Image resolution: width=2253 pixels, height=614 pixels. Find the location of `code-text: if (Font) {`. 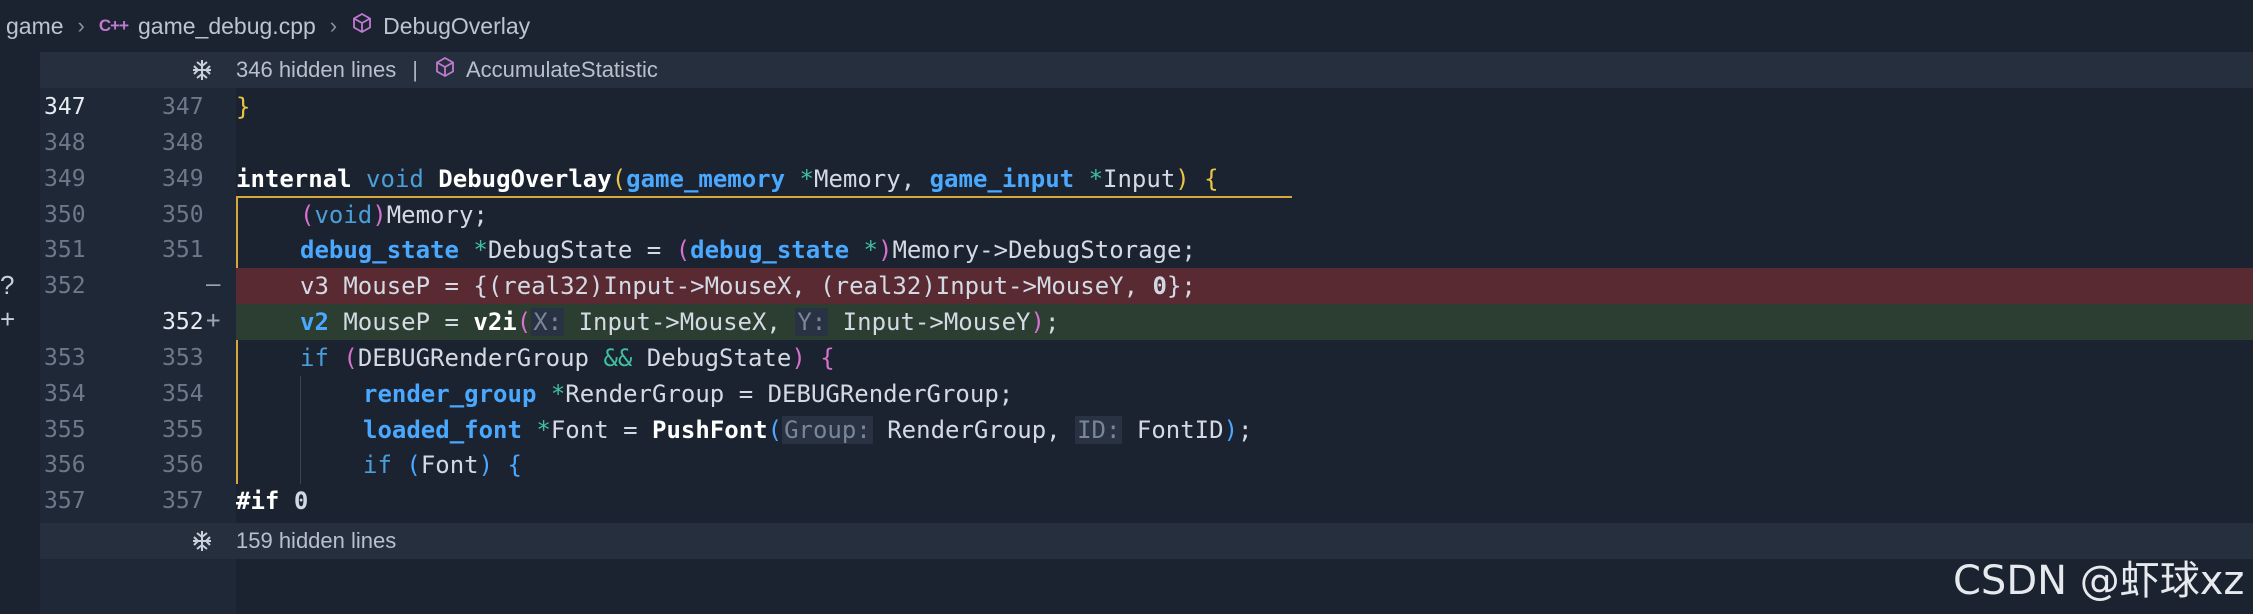

code-text: if (Font) { is located at coordinates (442, 465).